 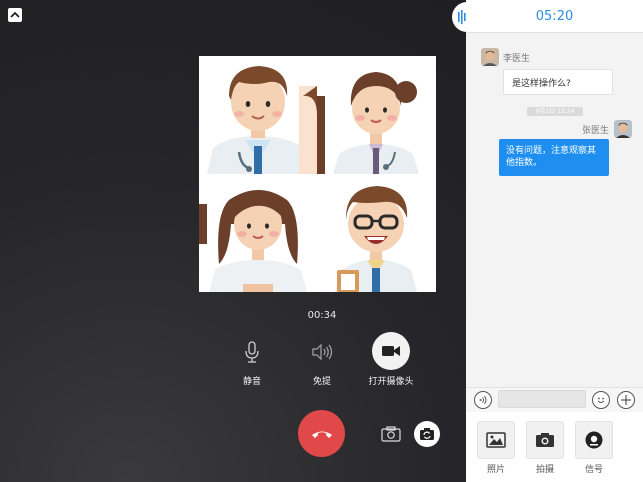 What do you see at coordinates (251, 382) in the screenshot?
I see `mute-label: 静音` at bounding box center [251, 382].